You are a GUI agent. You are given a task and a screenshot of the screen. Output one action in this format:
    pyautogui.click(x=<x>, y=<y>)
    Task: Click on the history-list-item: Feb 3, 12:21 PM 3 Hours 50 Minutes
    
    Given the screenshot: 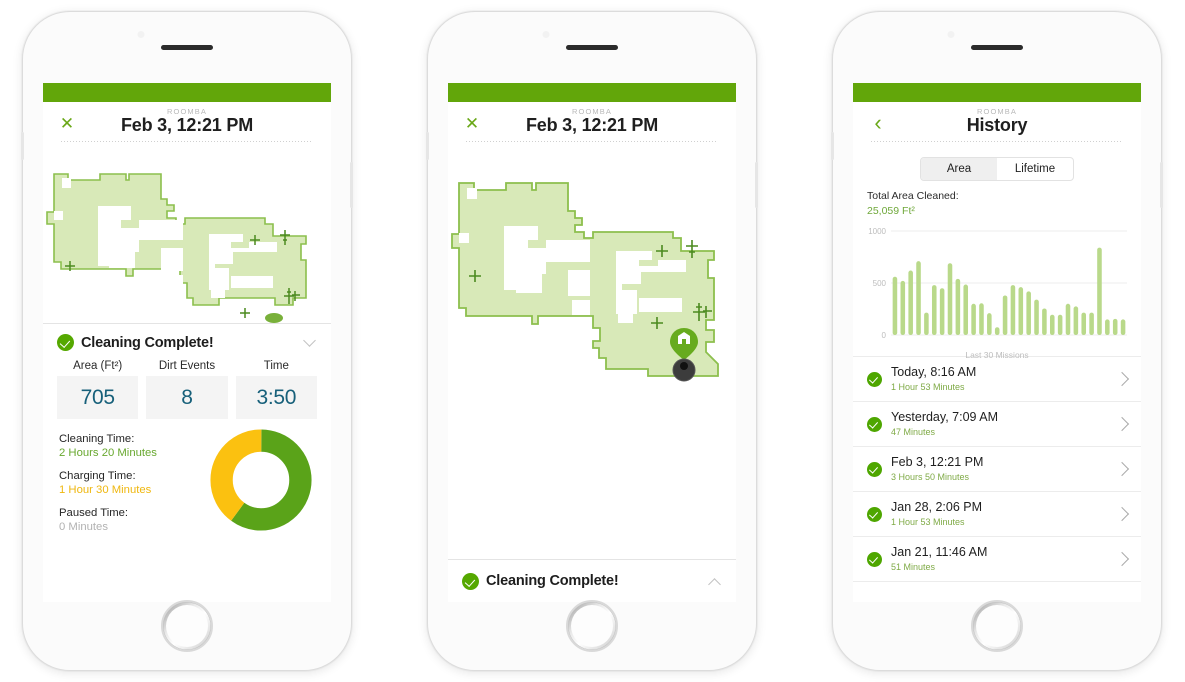 What is the action you would take?
    pyautogui.click(x=997, y=469)
    